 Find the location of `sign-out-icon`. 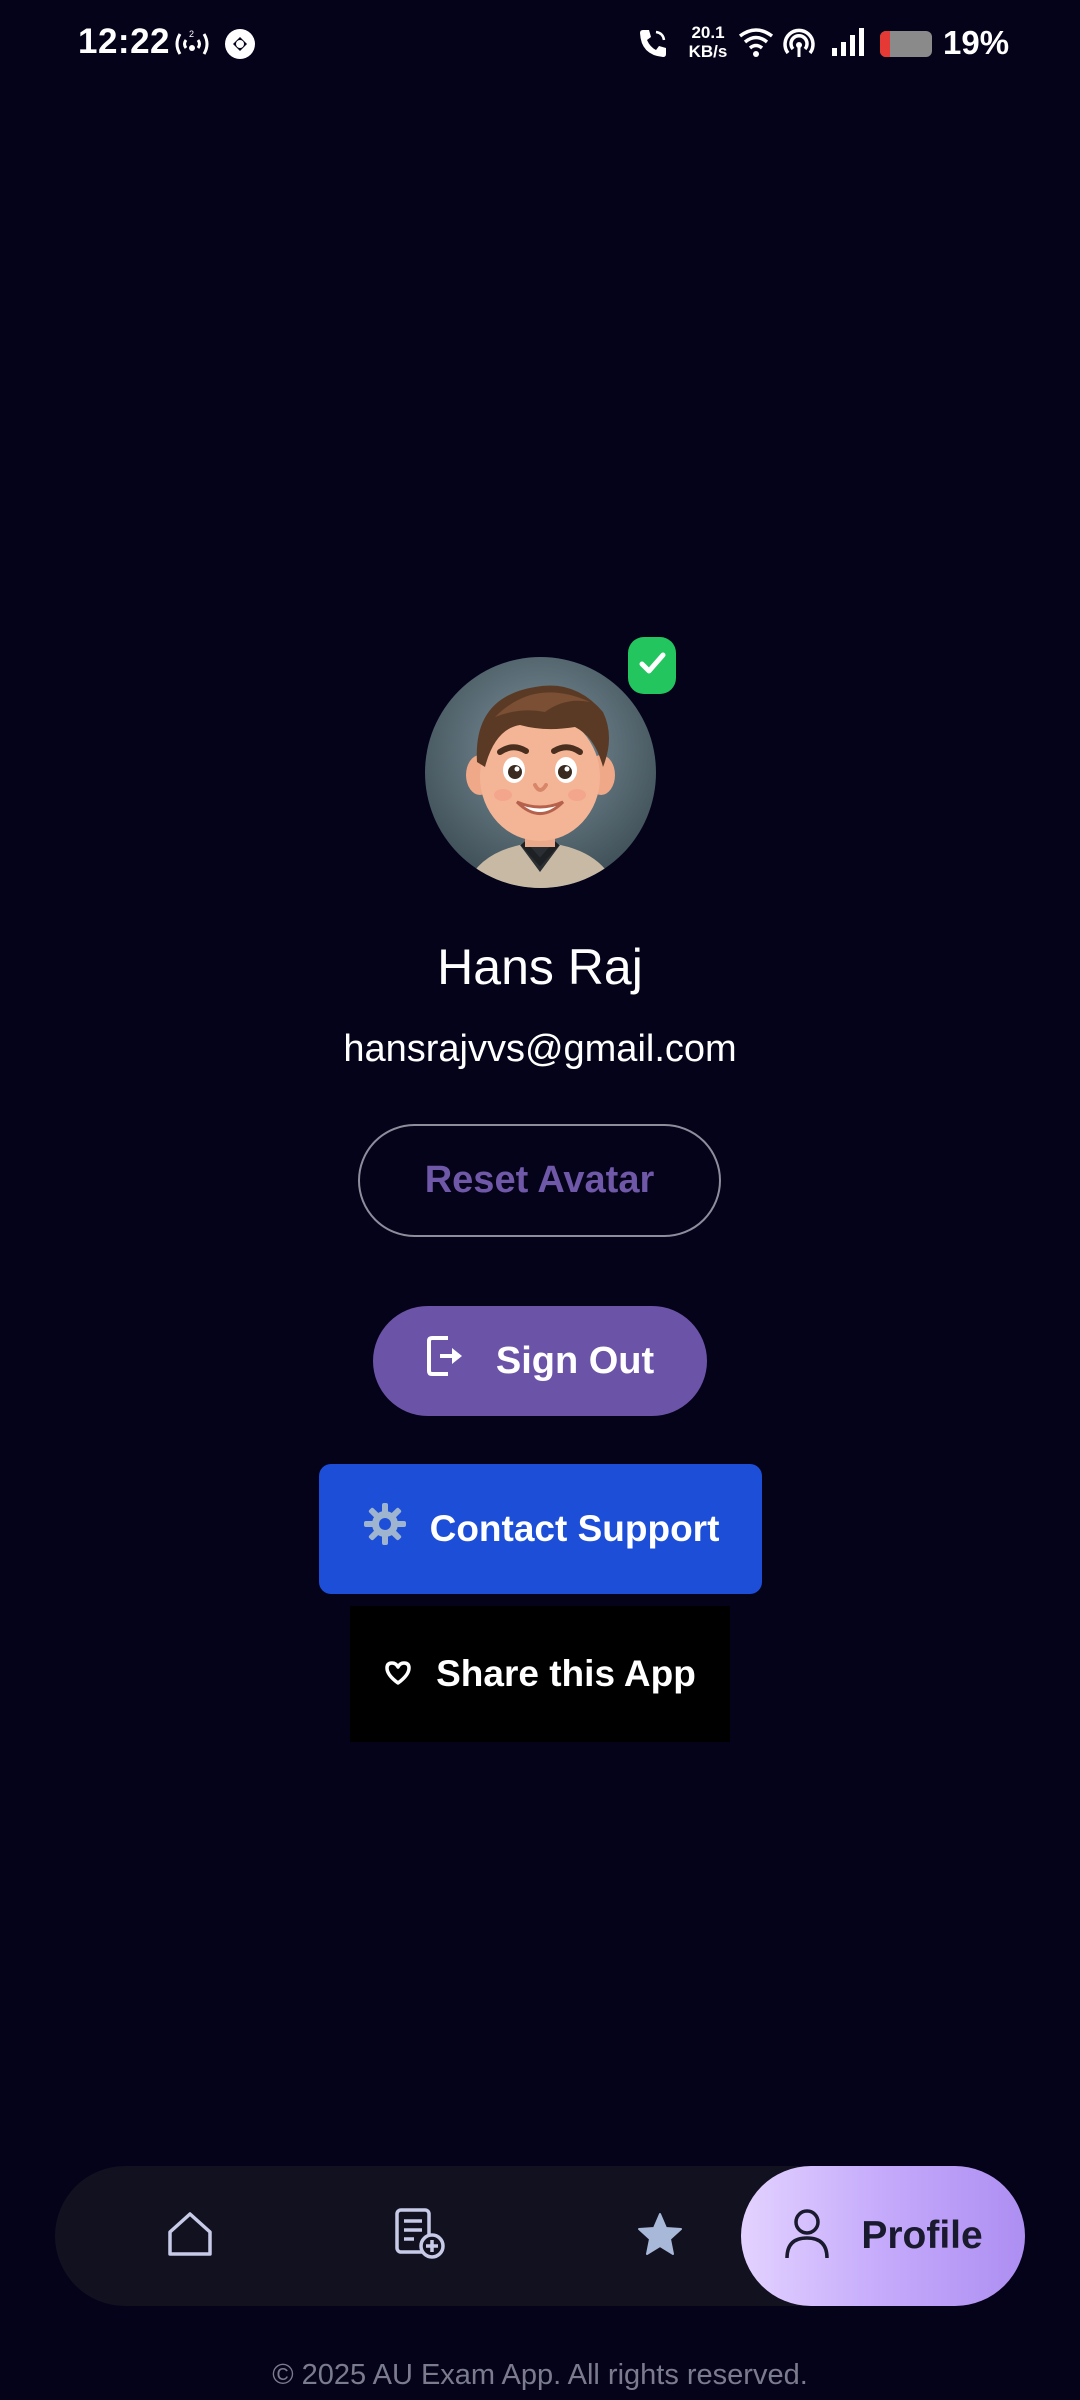

sign-out-icon is located at coordinates (446, 1361).